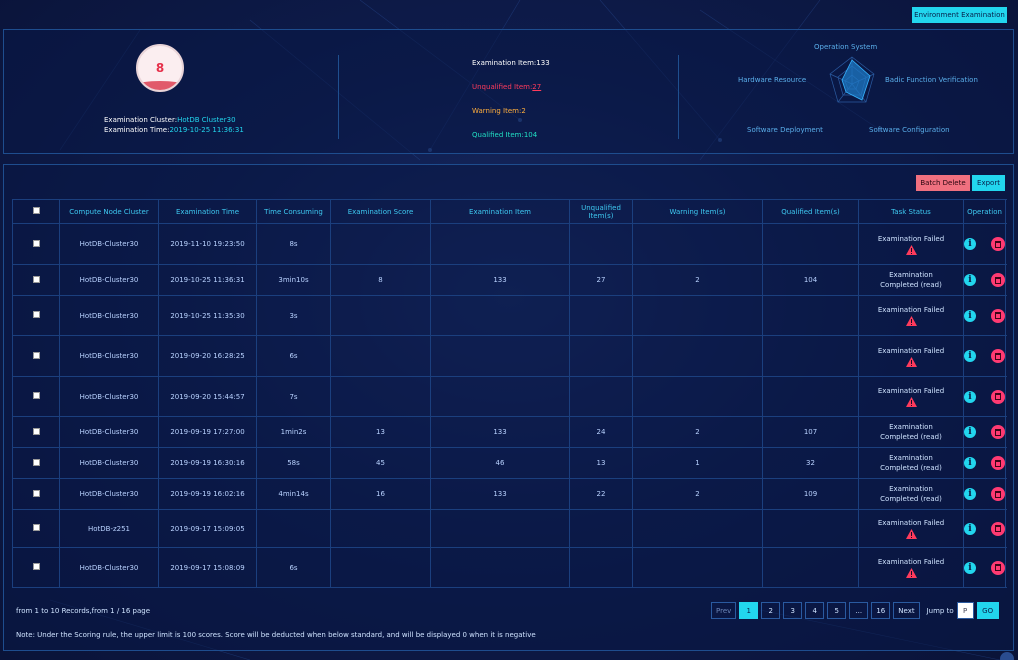 The height and width of the screenshot is (660, 1018). What do you see at coordinates (109, 315) in the screenshot?
I see `cluster-cell: HotDB-Cluster30` at bounding box center [109, 315].